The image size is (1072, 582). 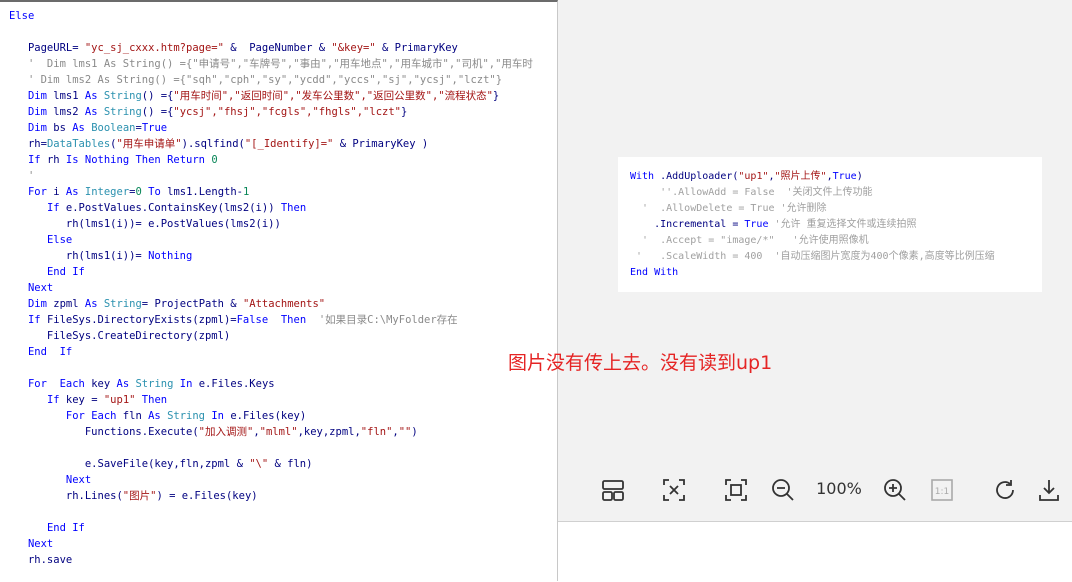 What do you see at coordinates (78, 480) in the screenshot?
I see `code-token: Next` at bounding box center [78, 480].